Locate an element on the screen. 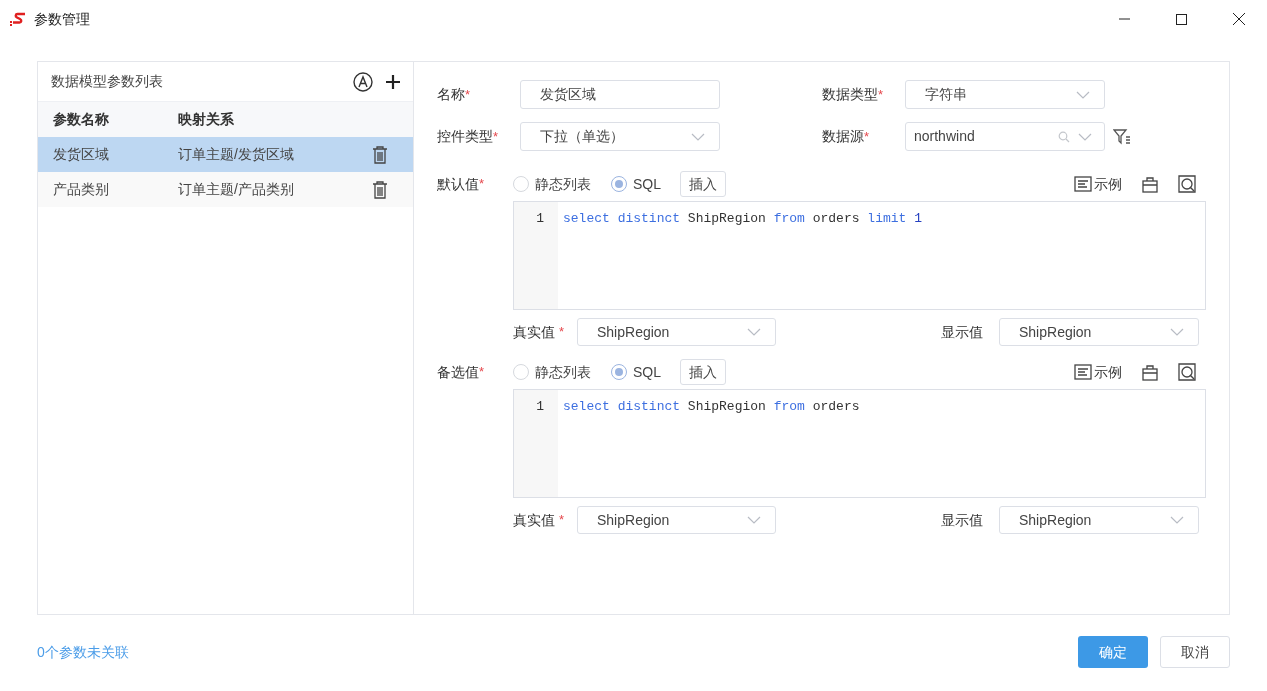  app-logo-icon is located at coordinates (18, 19).